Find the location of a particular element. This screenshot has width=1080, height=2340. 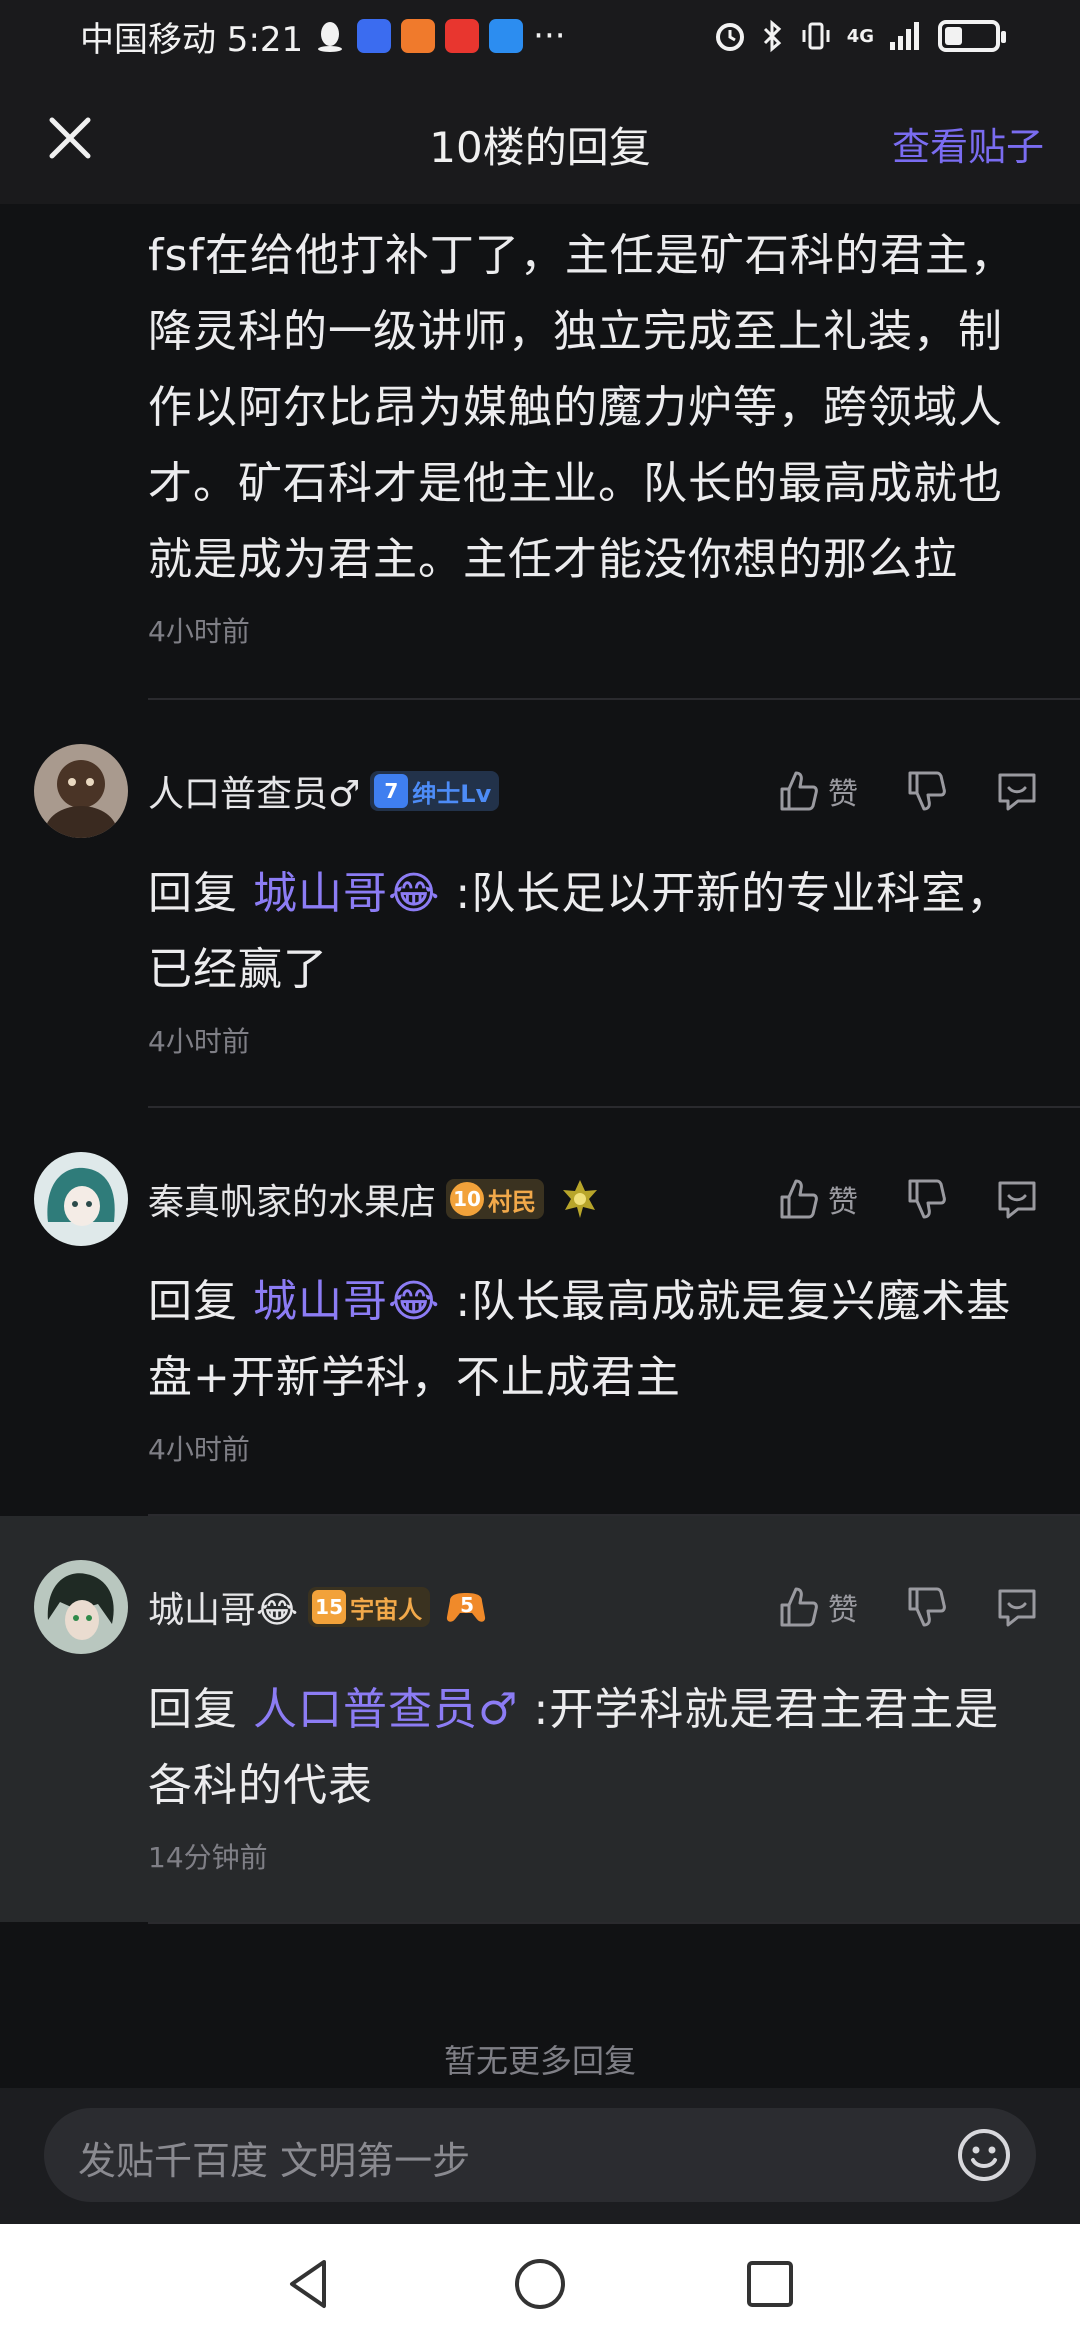

bluetooth-icon is located at coordinates (772, 36).